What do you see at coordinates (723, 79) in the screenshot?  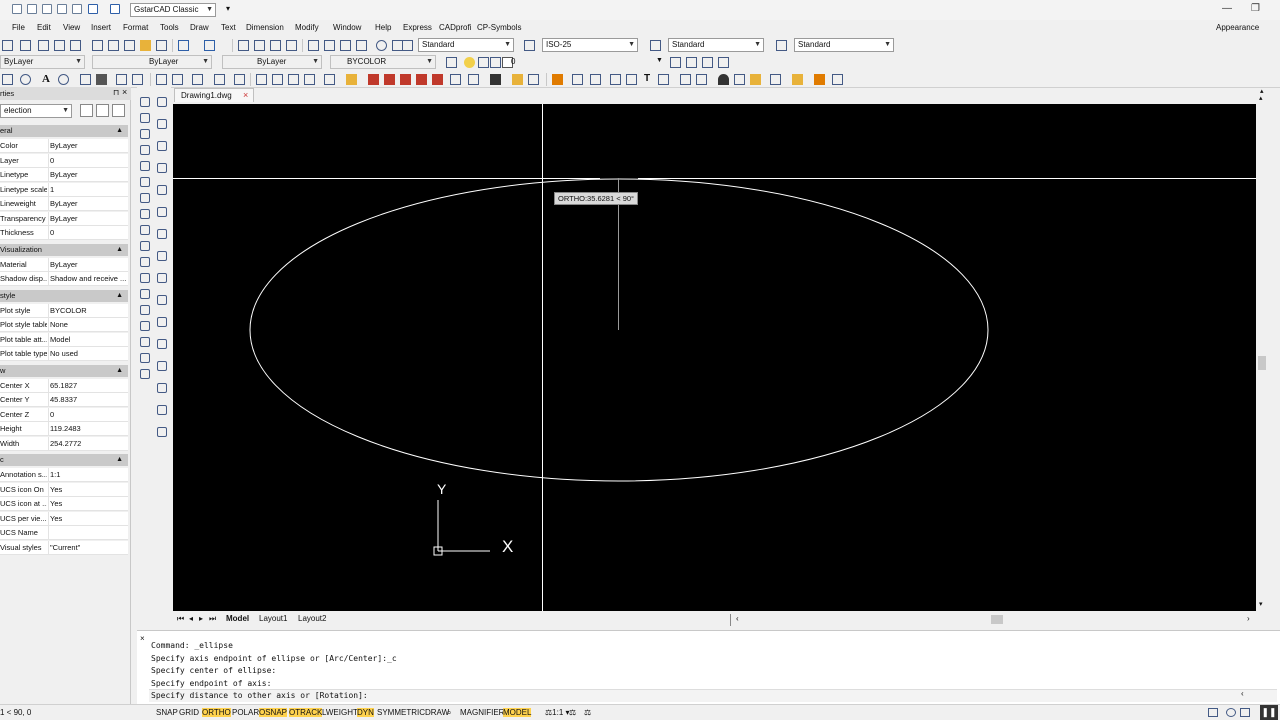 I see `lamp-icon` at bounding box center [723, 79].